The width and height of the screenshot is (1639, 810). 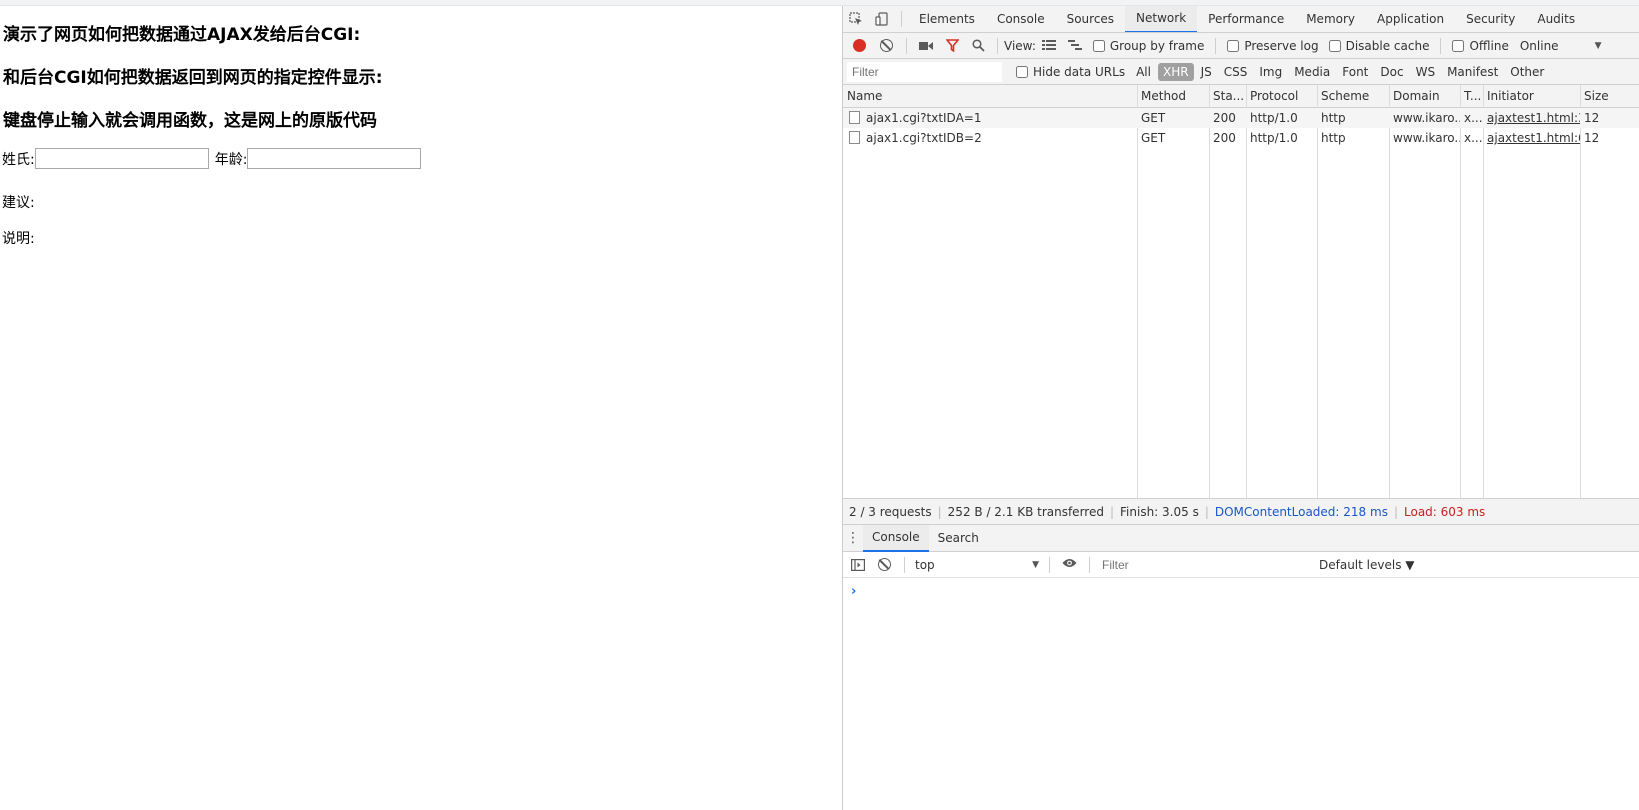 What do you see at coordinates (1021, 19) in the screenshot?
I see `tab-console: Console` at bounding box center [1021, 19].